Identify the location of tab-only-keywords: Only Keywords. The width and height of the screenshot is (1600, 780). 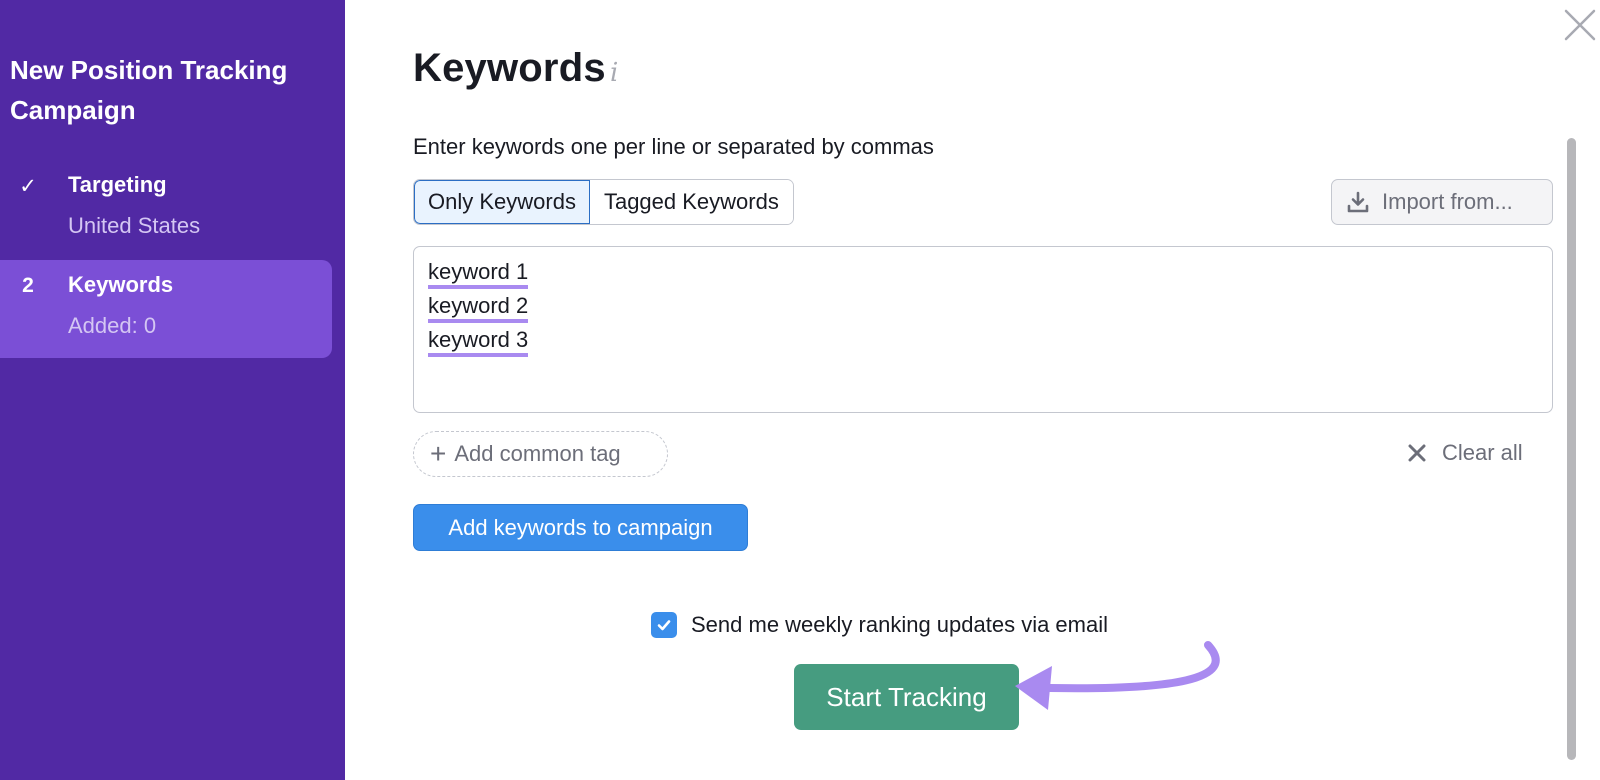
(502, 202).